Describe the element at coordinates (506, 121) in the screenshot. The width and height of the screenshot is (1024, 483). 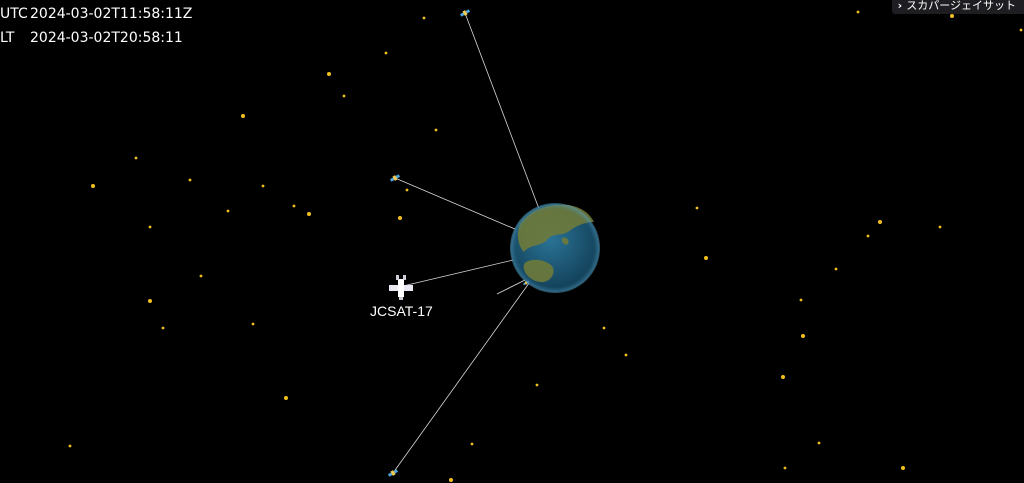
I see `link-line` at that location.